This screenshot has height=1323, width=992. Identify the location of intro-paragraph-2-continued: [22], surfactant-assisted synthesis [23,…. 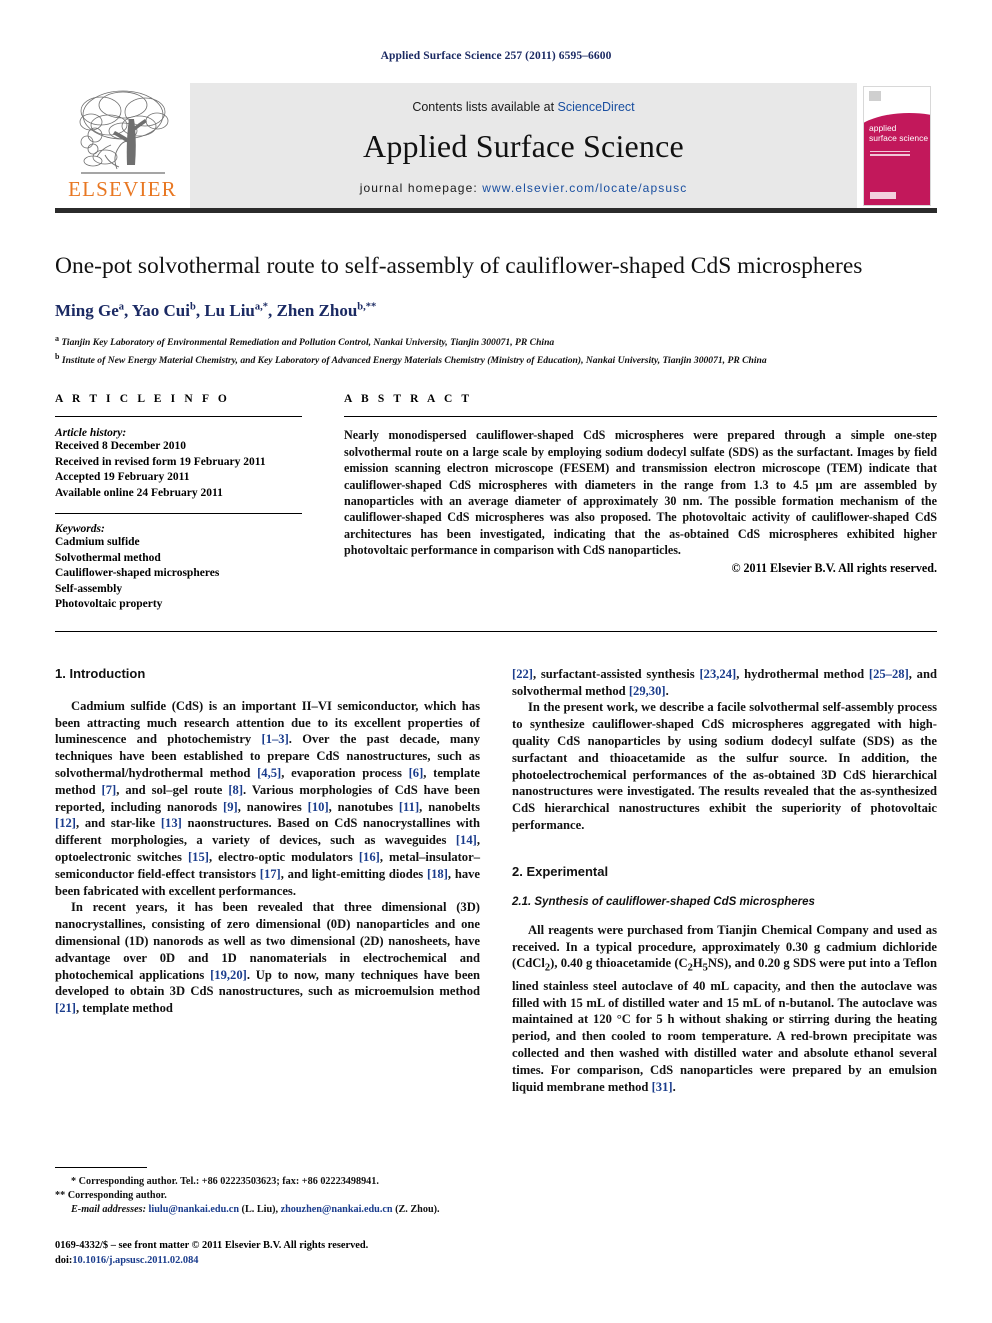
(724, 682).